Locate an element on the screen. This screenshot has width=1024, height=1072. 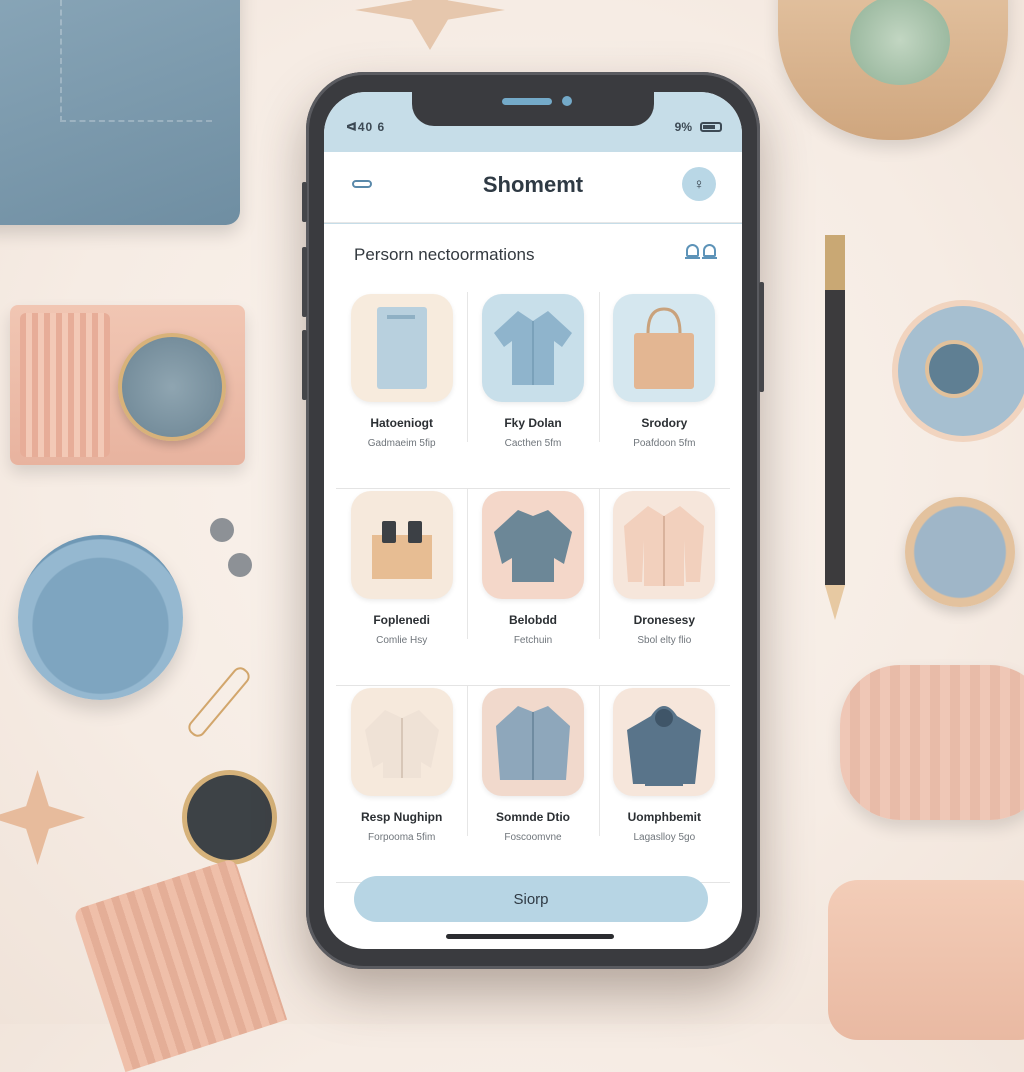
product-subtitle: Fetchuin is located at coordinates (533, 640).